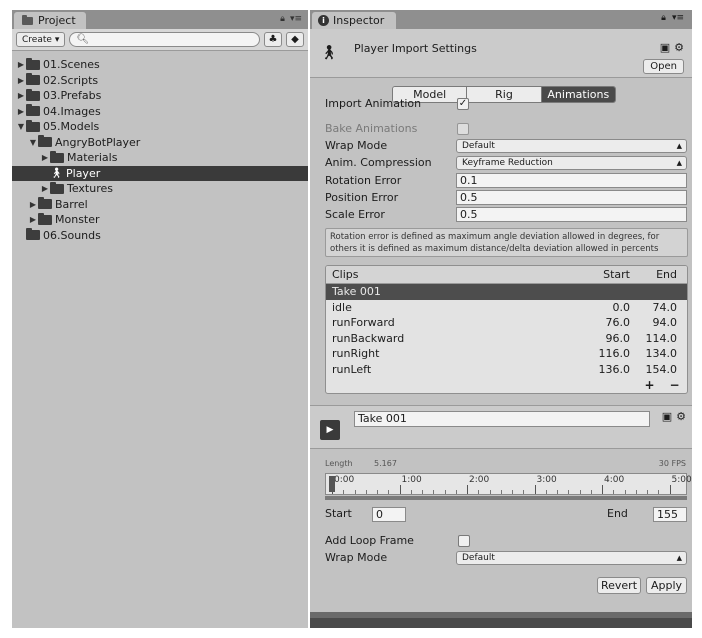 This screenshot has width=702, height=638. What do you see at coordinates (160, 81) in the screenshot?
I see `tree-item: ▶ 02.Scripts` at bounding box center [160, 81].